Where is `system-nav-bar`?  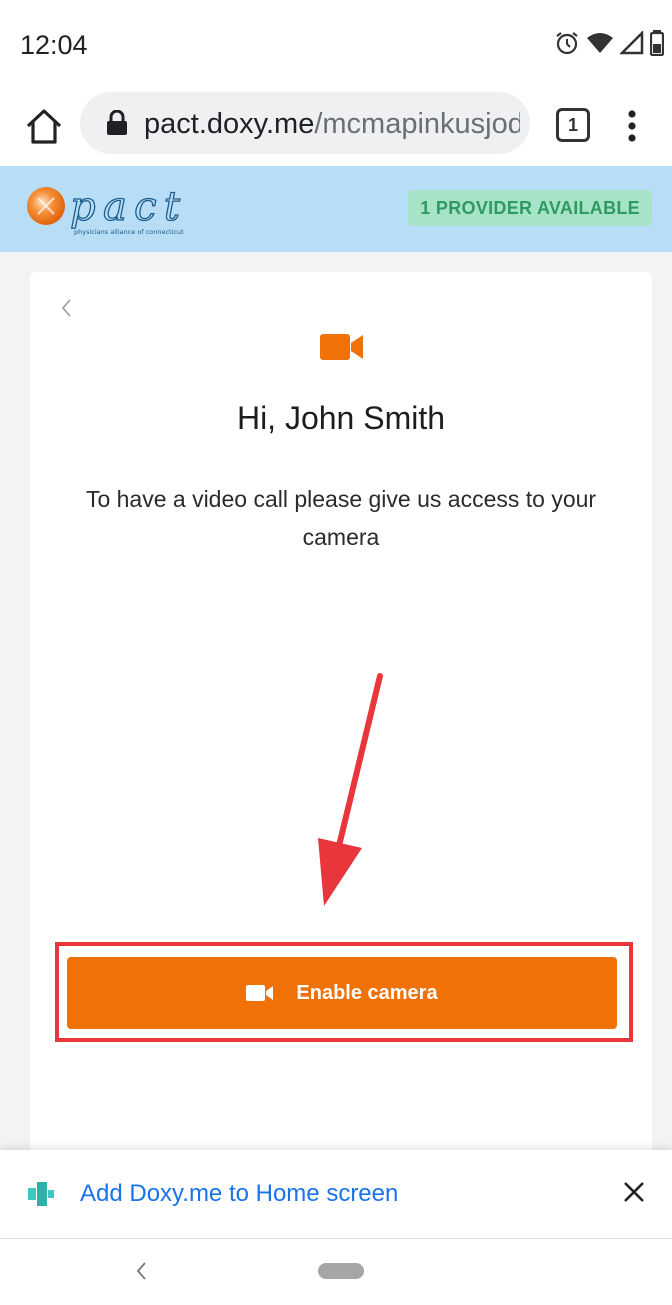
system-nav-bar is located at coordinates (336, 1271).